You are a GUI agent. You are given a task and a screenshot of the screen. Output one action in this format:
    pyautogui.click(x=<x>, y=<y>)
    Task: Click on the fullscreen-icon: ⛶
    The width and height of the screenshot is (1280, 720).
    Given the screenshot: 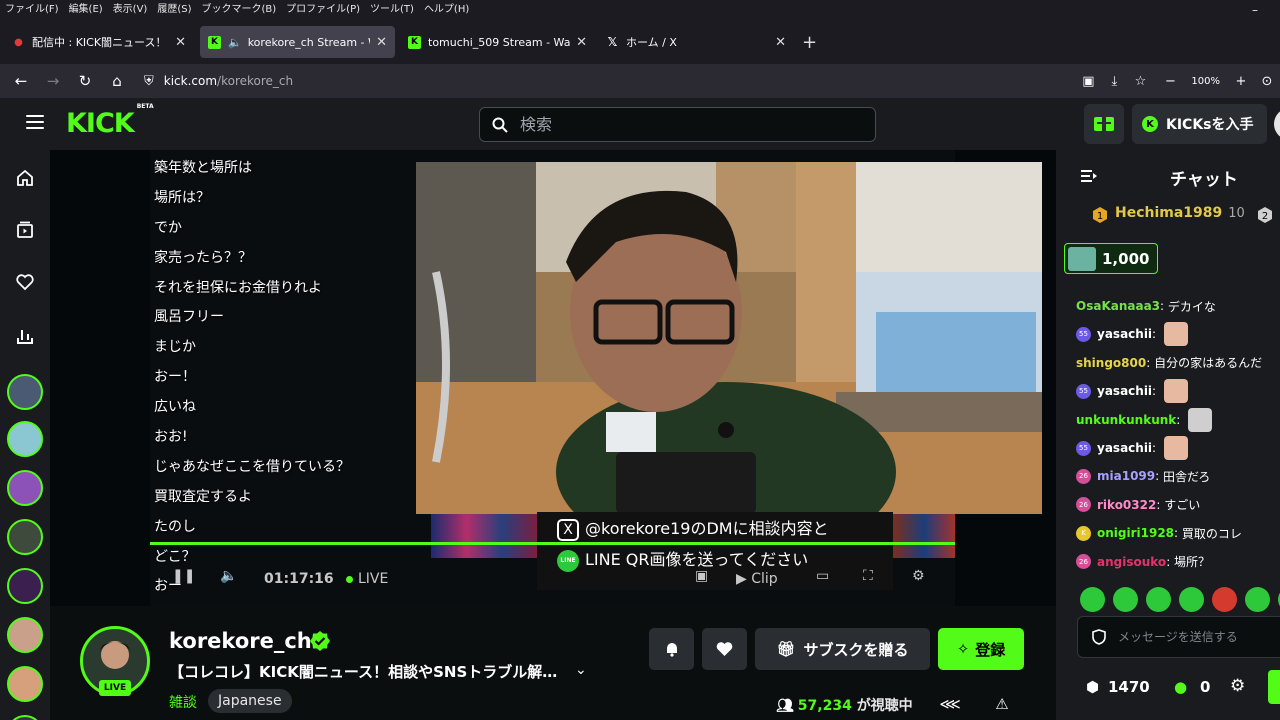 What is the action you would take?
    pyautogui.click(x=868, y=576)
    